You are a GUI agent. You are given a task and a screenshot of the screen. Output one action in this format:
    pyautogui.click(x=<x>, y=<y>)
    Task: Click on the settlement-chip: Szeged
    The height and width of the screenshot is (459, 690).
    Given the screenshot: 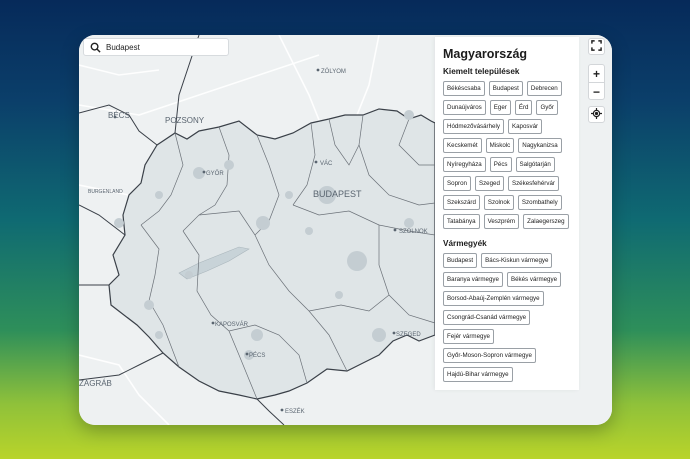 What is the action you would take?
    pyautogui.click(x=489, y=183)
    